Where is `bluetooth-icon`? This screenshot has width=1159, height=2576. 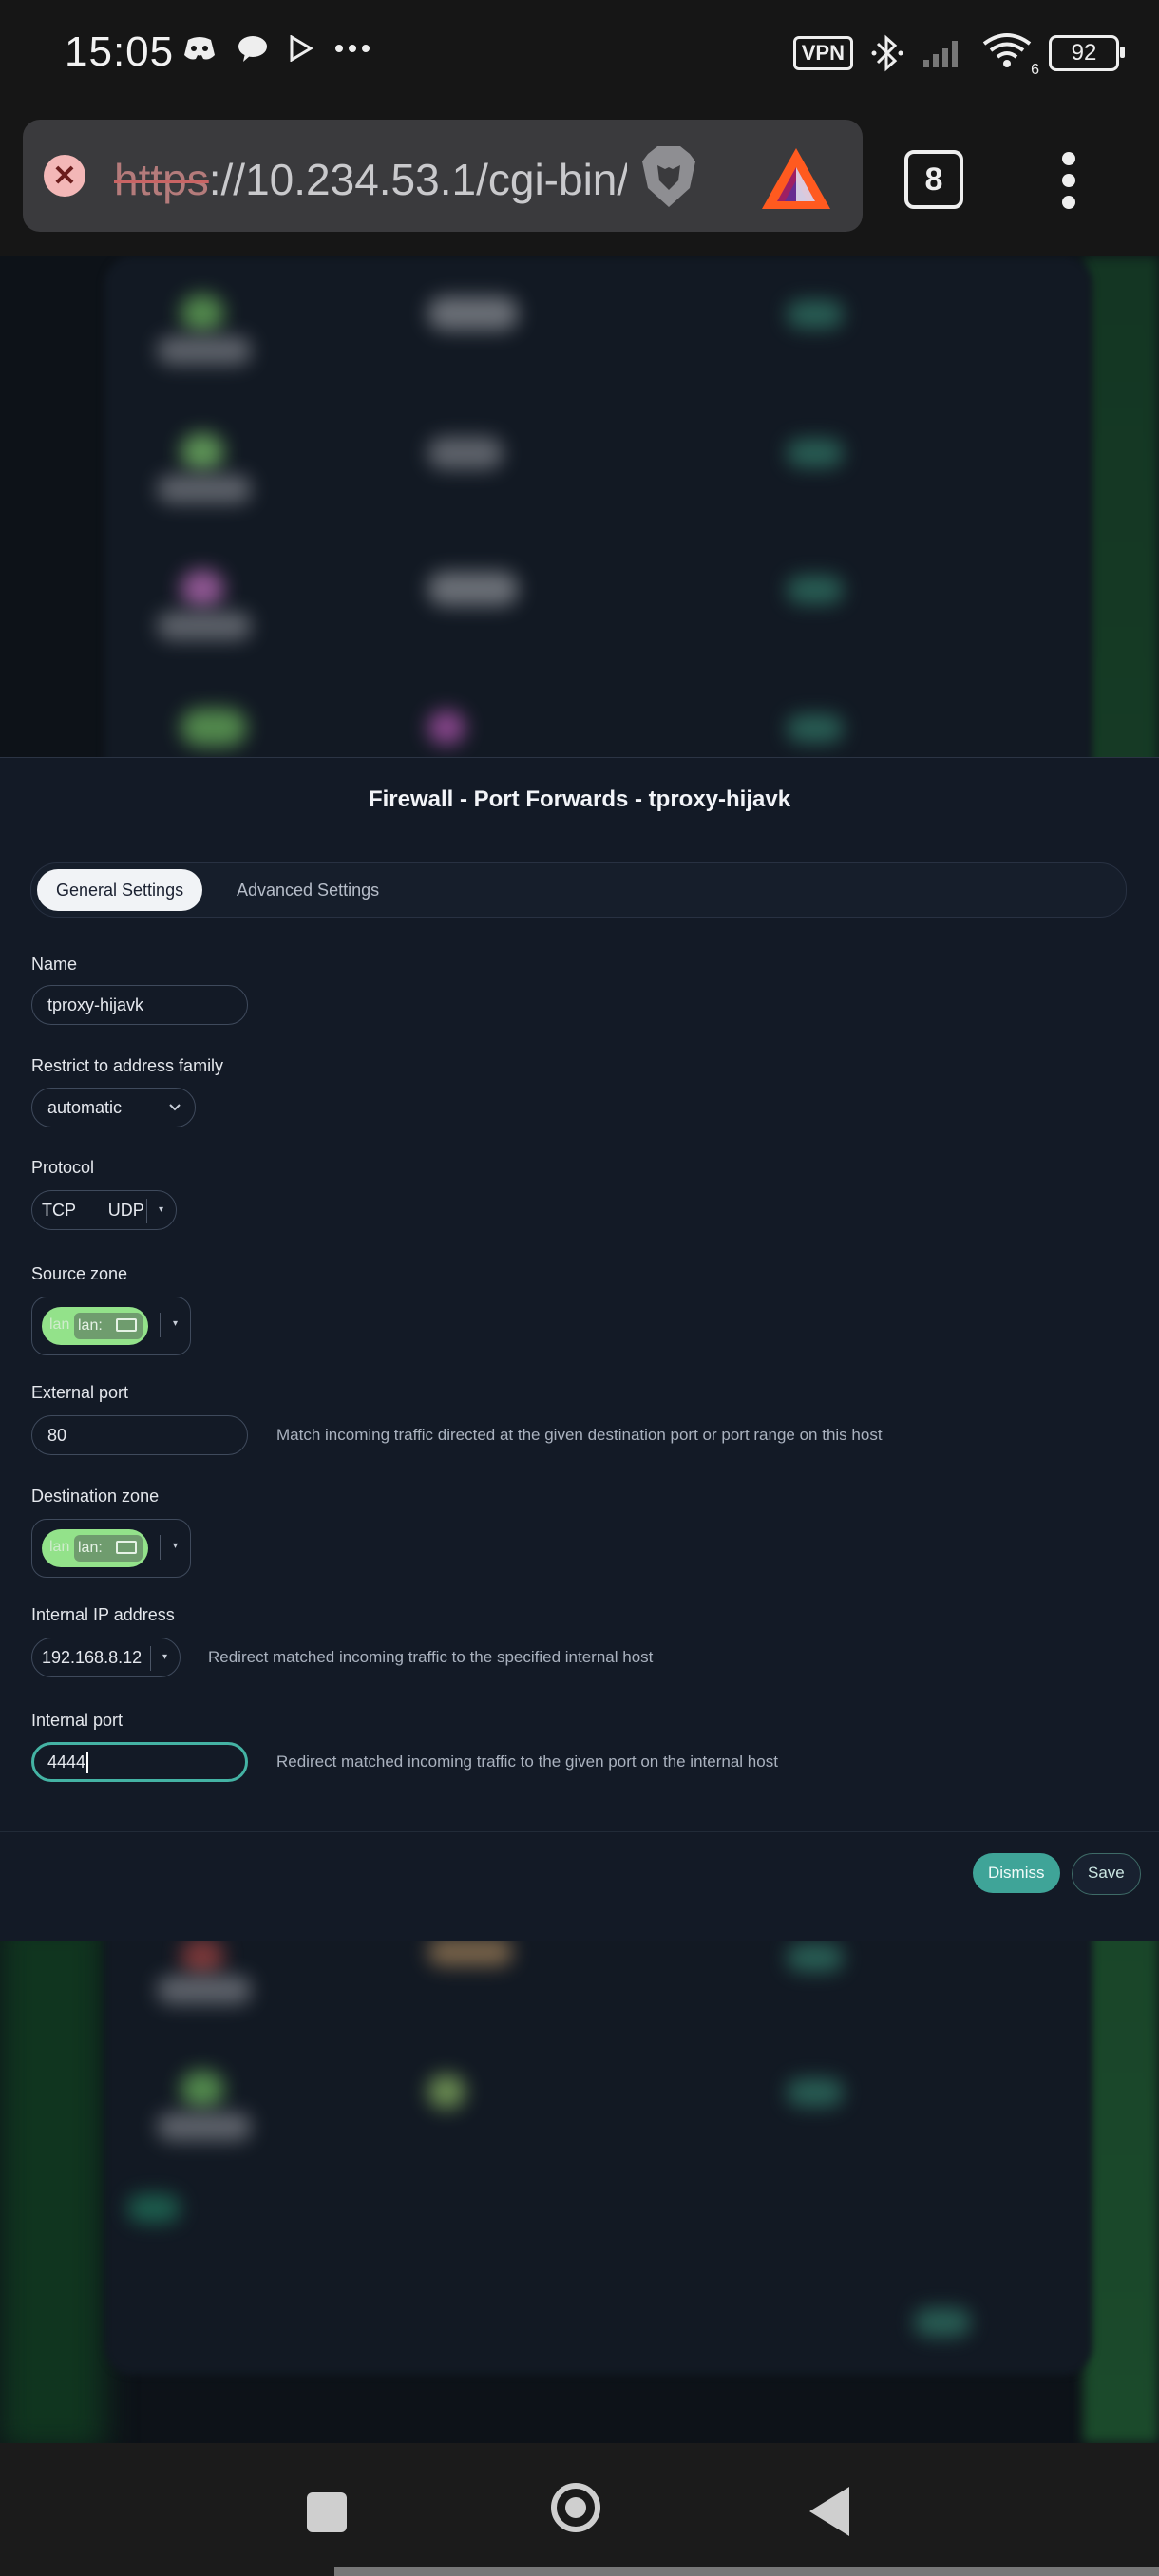 bluetooth-icon is located at coordinates (887, 52).